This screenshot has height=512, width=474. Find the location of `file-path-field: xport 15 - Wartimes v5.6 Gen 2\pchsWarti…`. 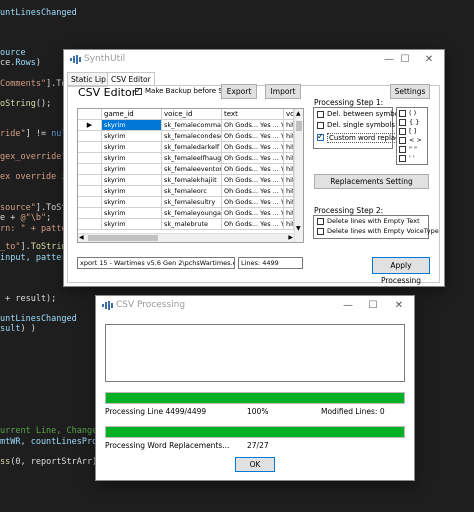

file-path-field: xport 15 - Wartimes v5.6 Gen 2\pchsWarti… is located at coordinates (156, 263).